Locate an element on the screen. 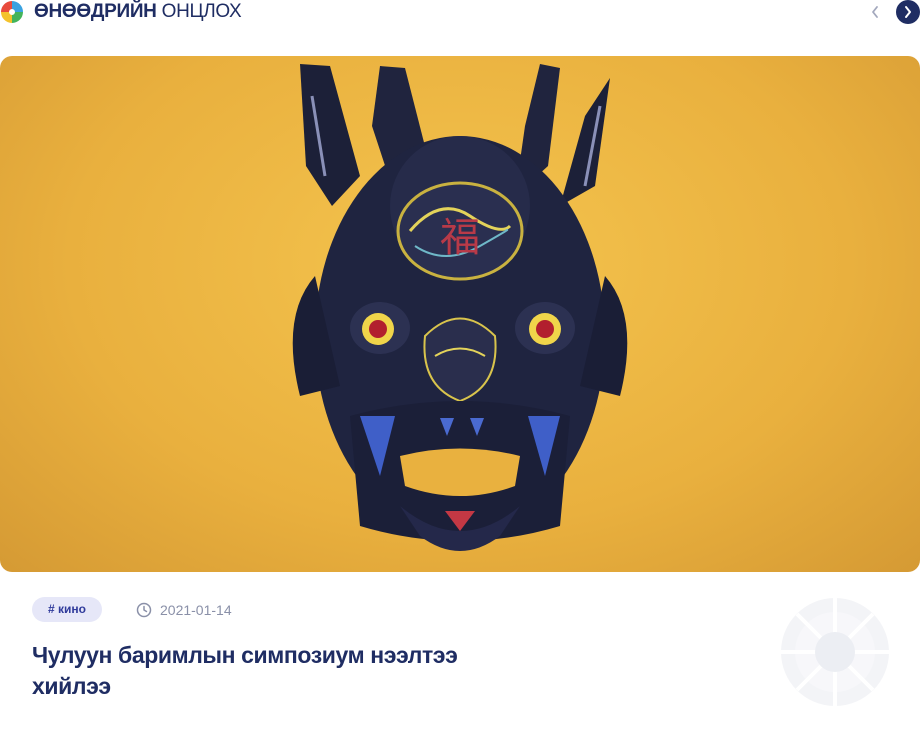 This screenshot has height=732, width=920. chevron-right-icon is located at coordinates (908, 12).